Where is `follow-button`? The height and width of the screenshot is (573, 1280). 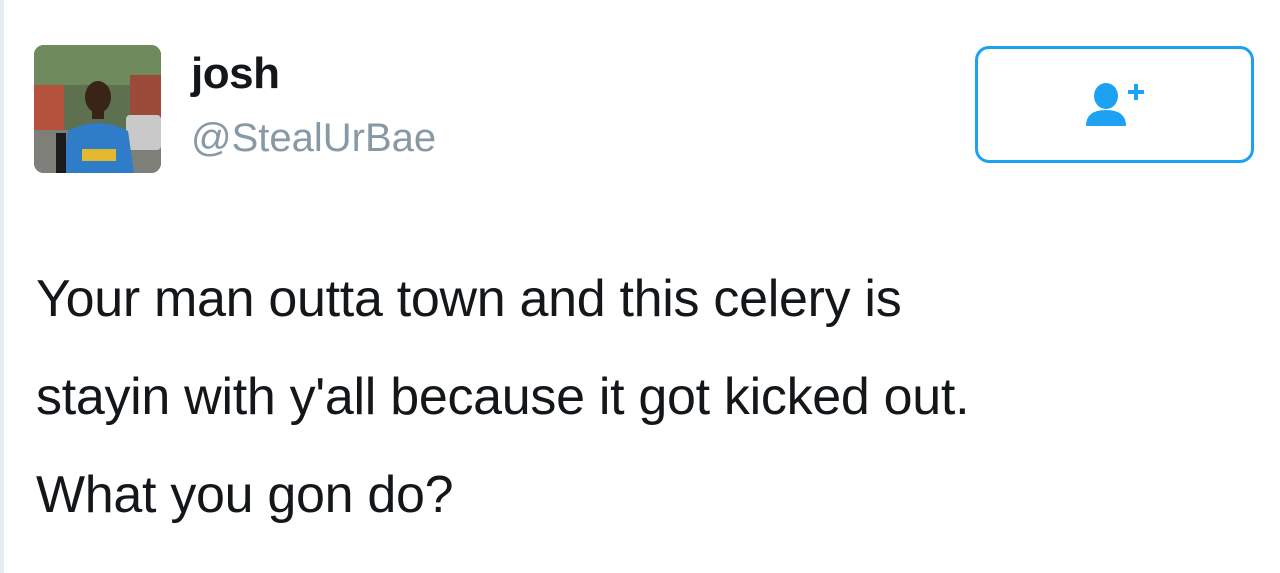 follow-button is located at coordinates (1114, 104).